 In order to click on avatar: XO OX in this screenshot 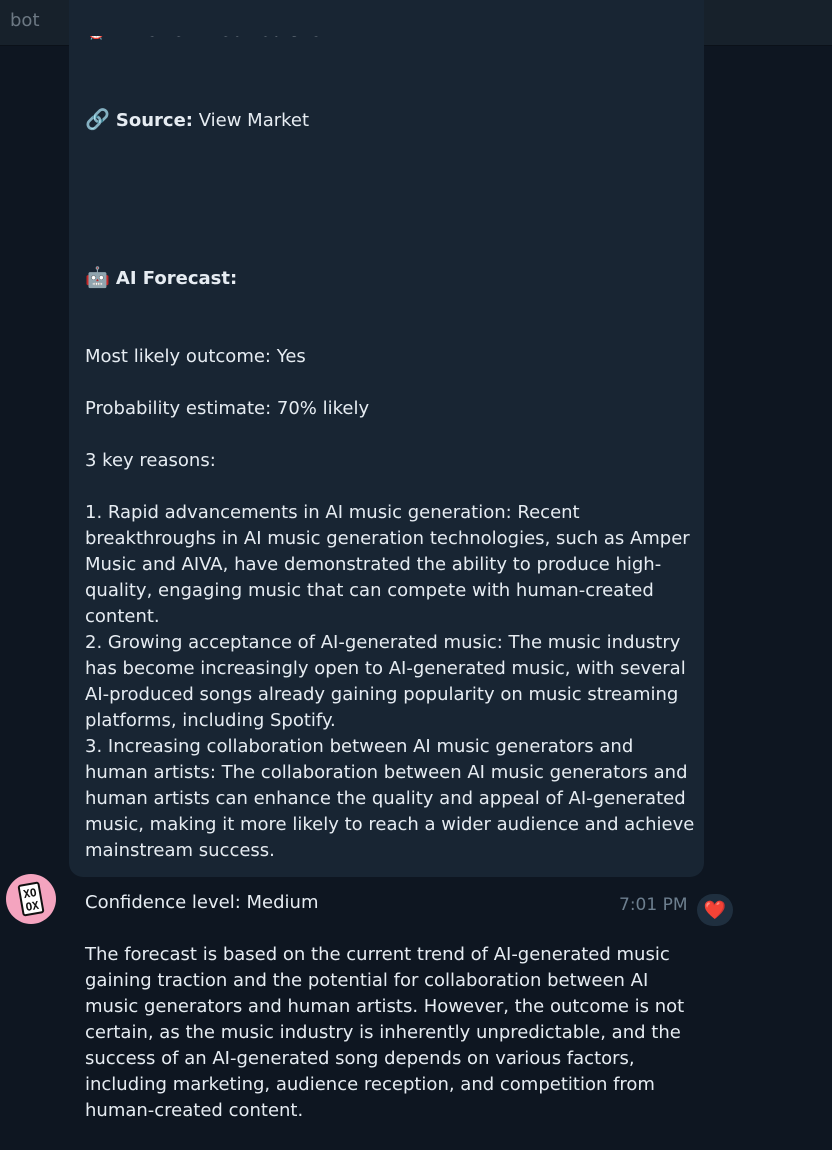, I will do `click(31, 899)`.